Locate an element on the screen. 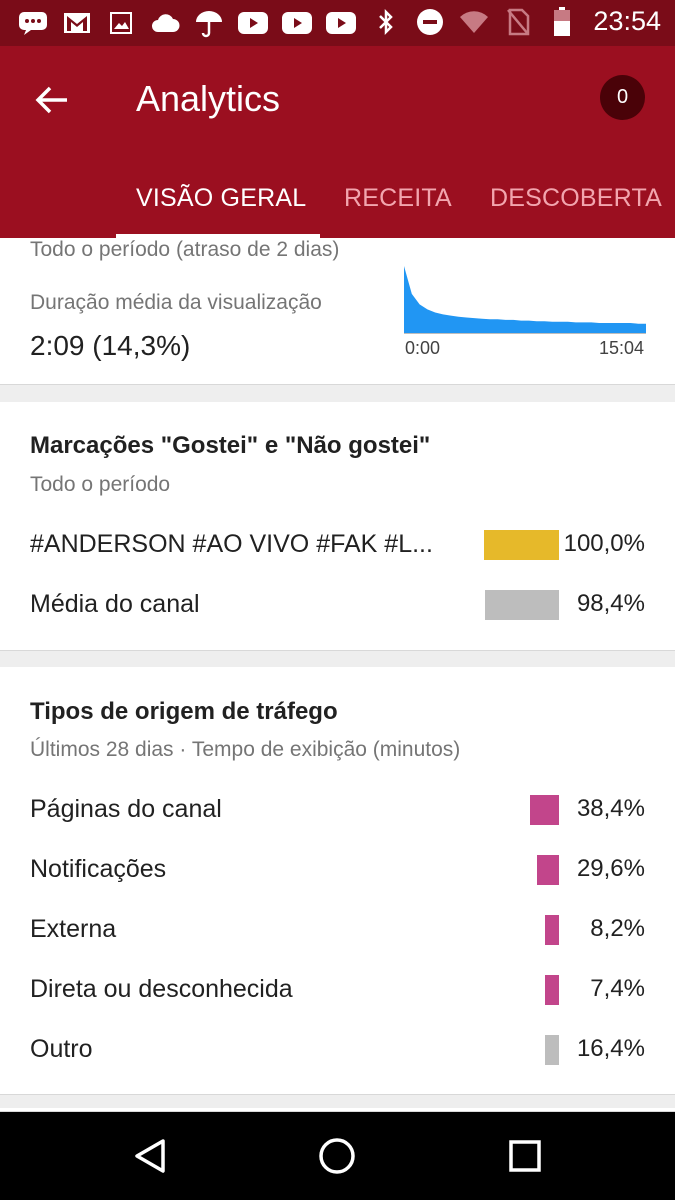 The height and width of the screenshot is (1200, 675). no-sim-icon is located at coordinates (518, 22).